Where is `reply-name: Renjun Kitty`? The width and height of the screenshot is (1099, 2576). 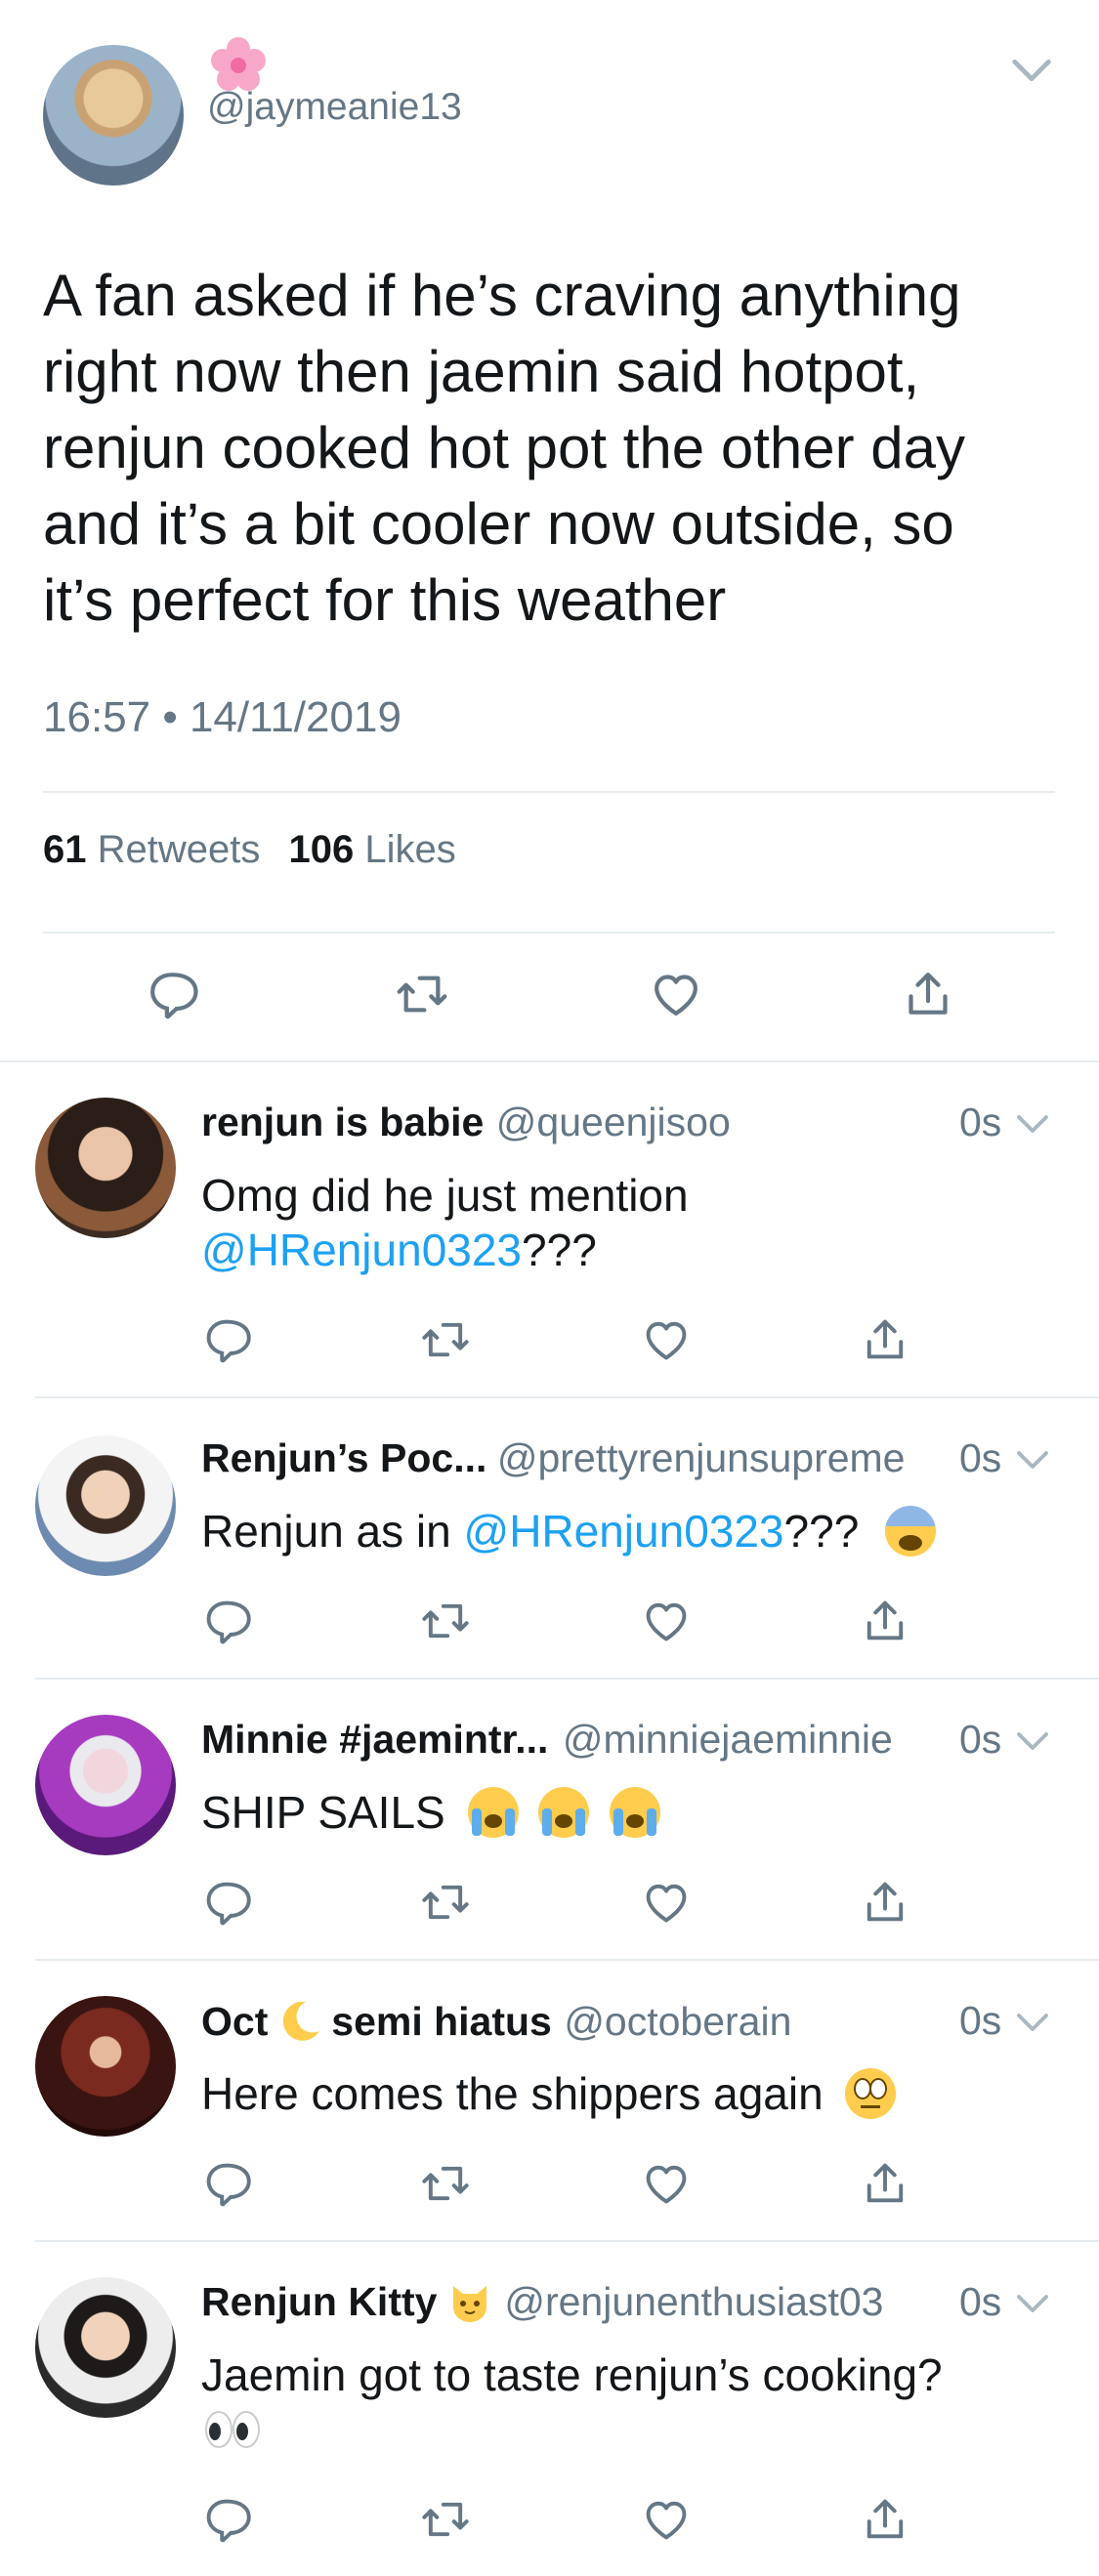 reply-name: Renjun Kitty is located at coordinates (319, 2301).